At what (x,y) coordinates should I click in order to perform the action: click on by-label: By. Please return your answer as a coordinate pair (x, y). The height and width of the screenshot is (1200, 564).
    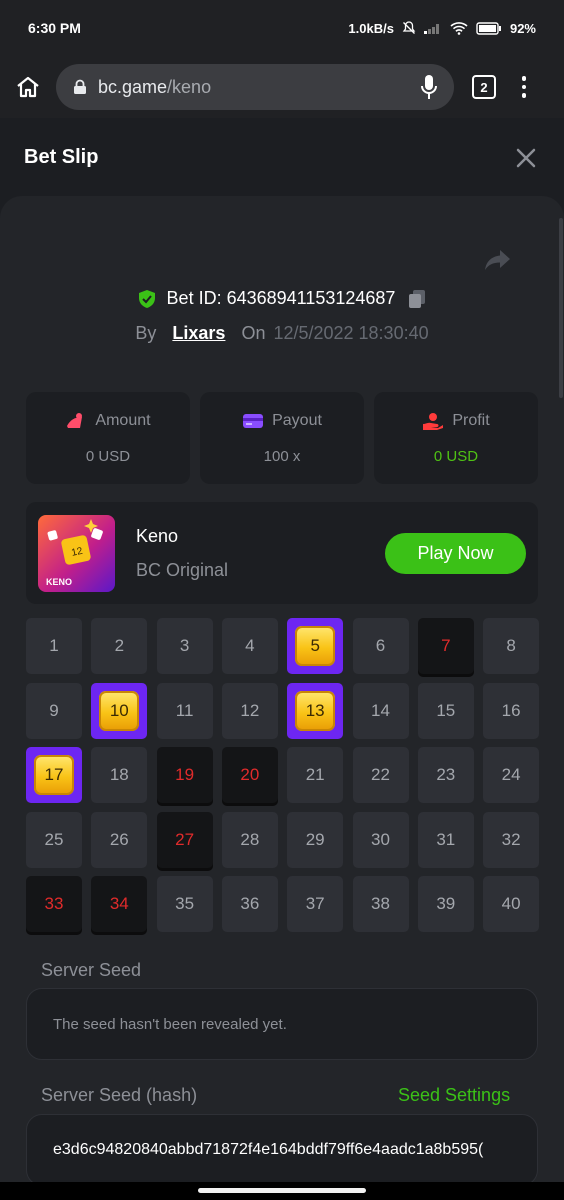
    Looking at the image, I should click on (146, 333).